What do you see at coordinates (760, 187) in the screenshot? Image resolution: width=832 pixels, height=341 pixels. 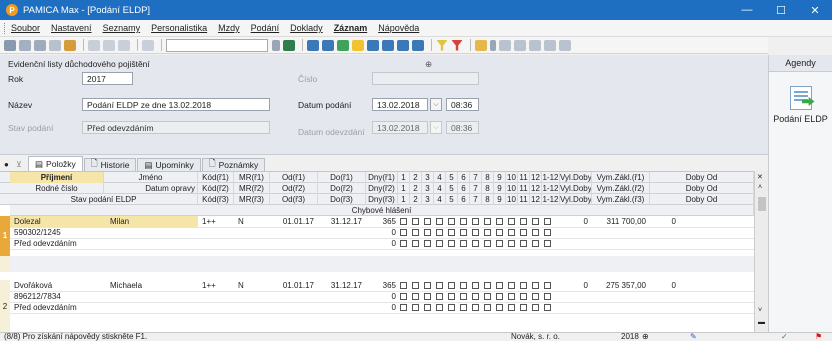 I see `scroll-up-icon: ˄` at bounding box center [760, 187].